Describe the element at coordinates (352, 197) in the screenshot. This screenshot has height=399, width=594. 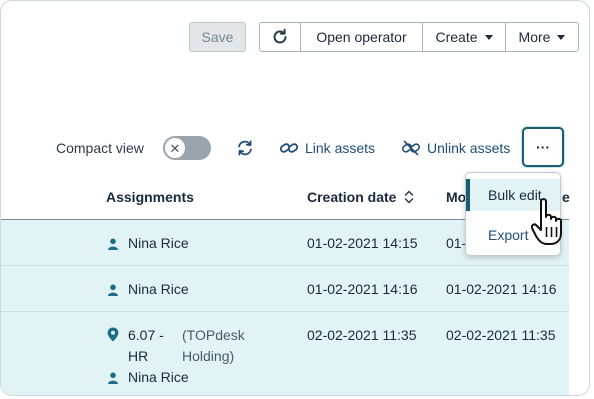
I see `creation-date-header-label: Creation date` at that location.